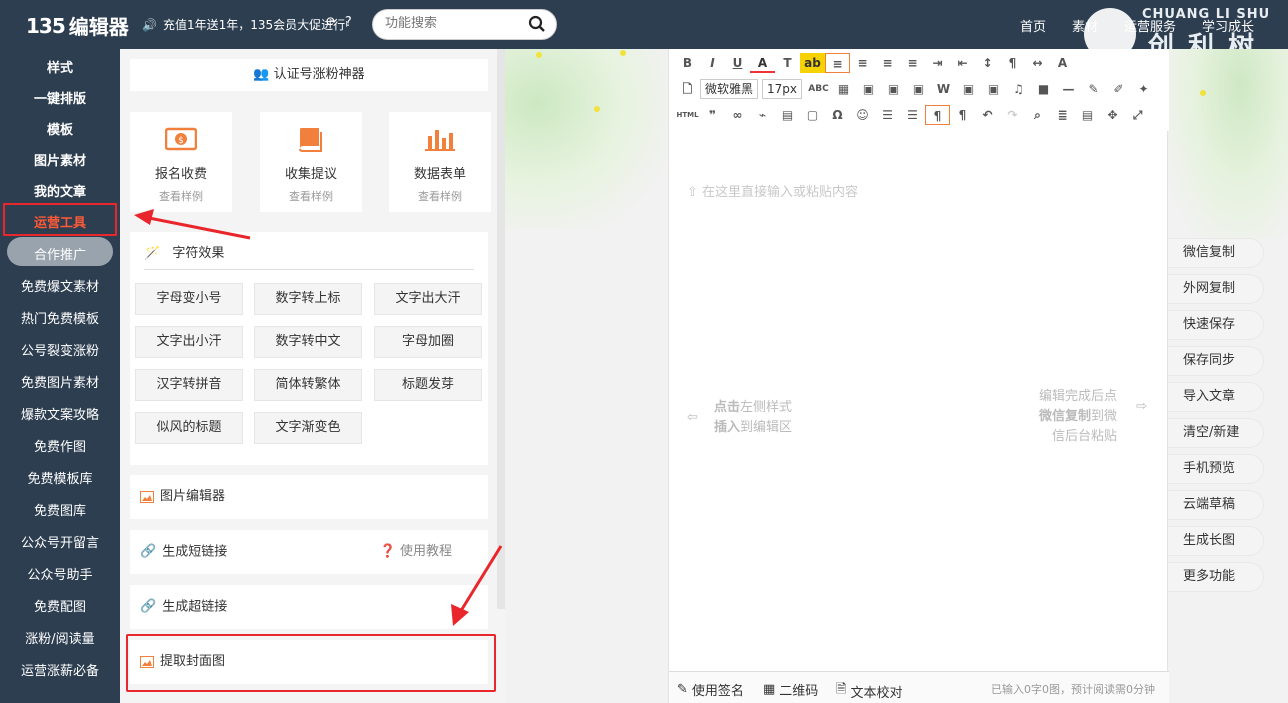 The image size is (1288, 703). I want to click on import-button: 导入文章, so click(1216, 397).